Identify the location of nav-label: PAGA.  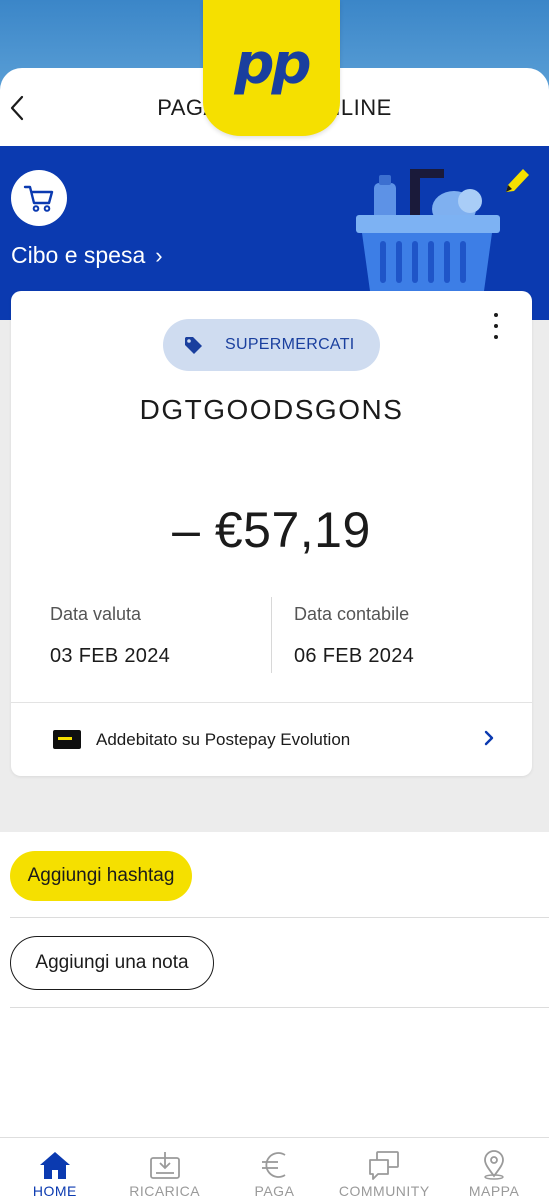
(274, 1191).